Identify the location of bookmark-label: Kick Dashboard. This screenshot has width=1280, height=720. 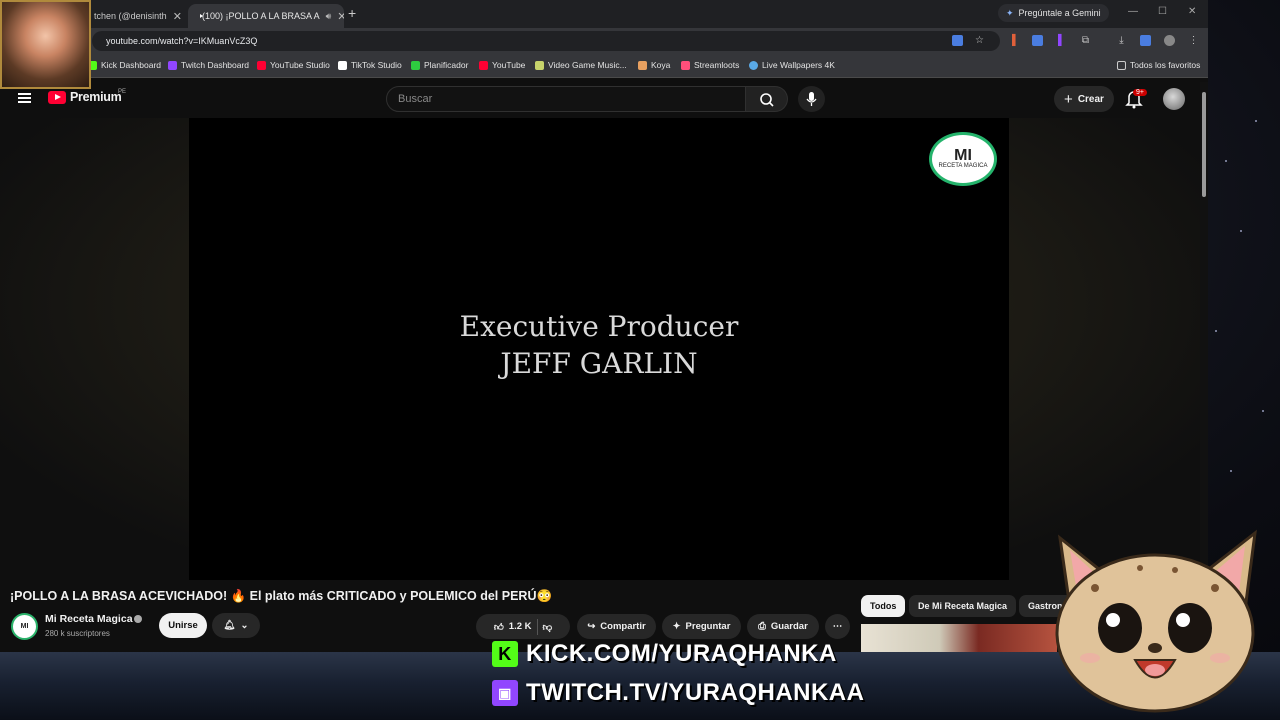
(131, 65).